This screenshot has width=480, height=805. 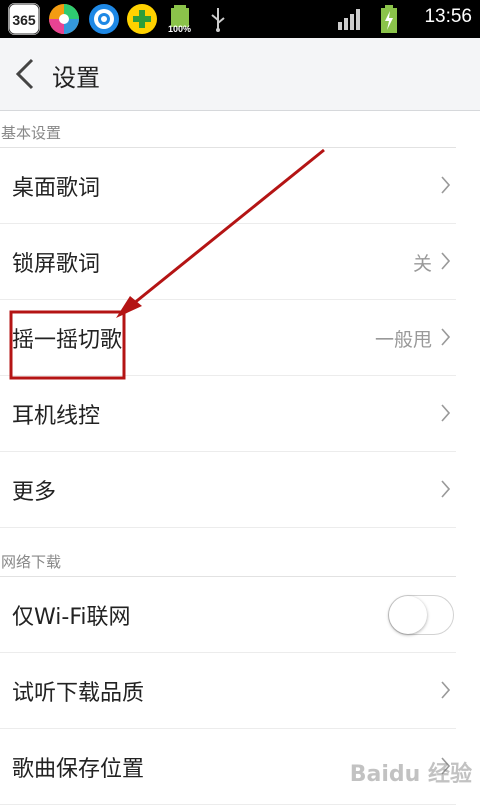 What do you see at coordinates (240, 19) in the screenshot?
I see `status-bar: 365 100% 13:56` at bounding box center [240, 19].